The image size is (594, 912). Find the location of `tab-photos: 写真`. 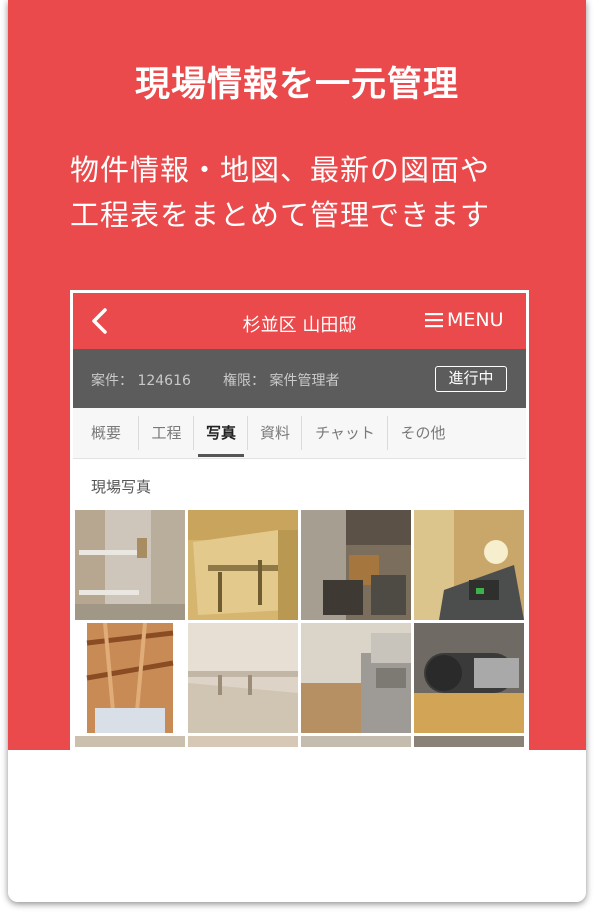

tab-photos: 写真 is located at coordinates (221, 433).